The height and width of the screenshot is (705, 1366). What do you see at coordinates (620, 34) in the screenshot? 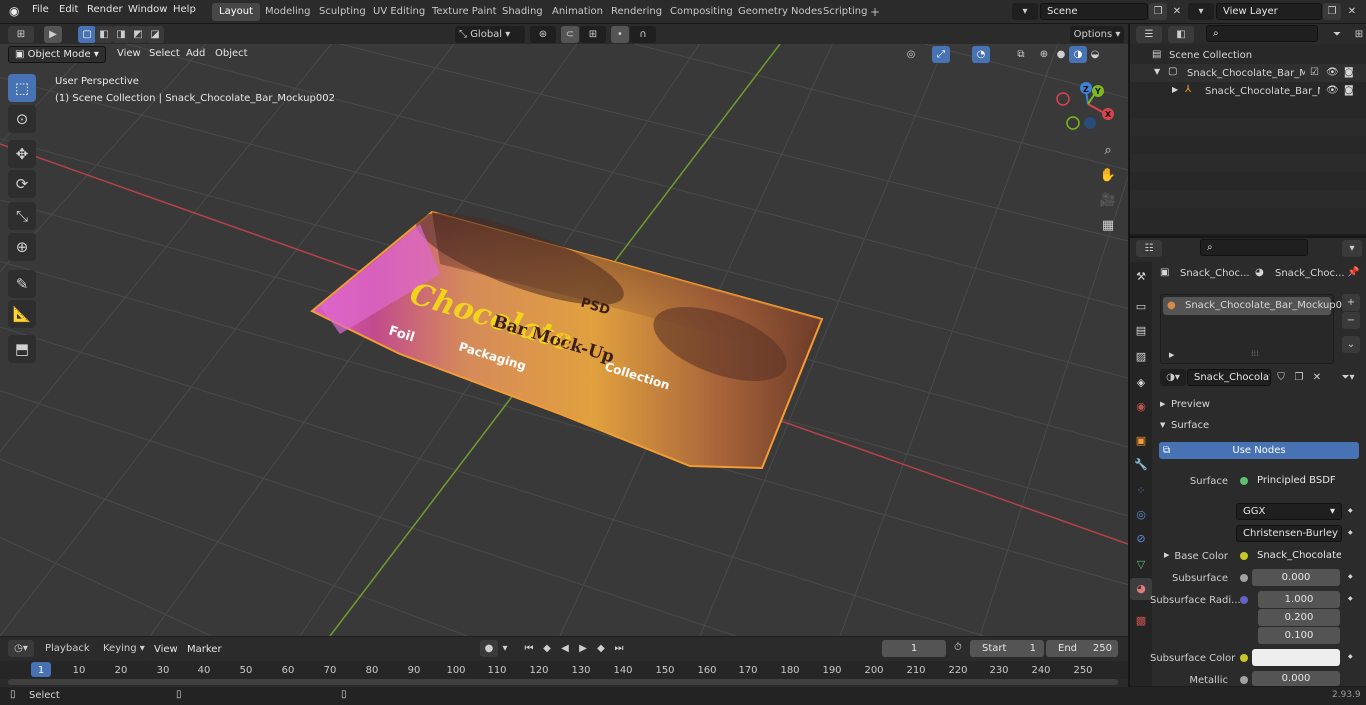
I see `proportional-edit-icon: •` at bounding box center [620, 34].